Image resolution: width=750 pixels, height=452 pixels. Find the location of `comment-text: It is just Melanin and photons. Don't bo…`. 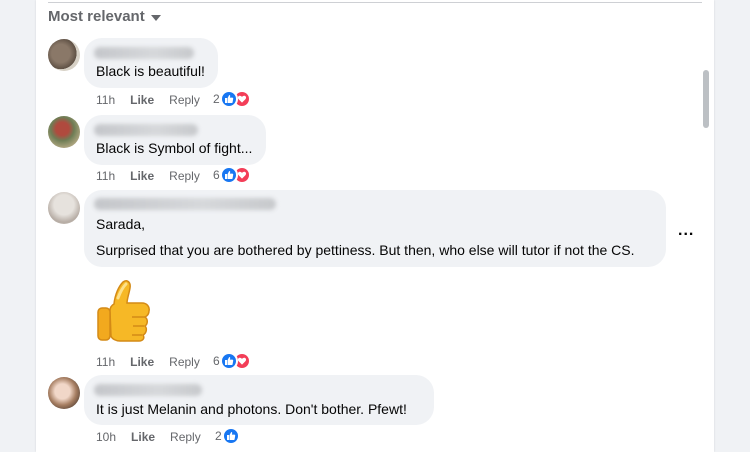

comment-text: It is just Melanin and photons. Don't bo… is located at coordinates (251, 409).